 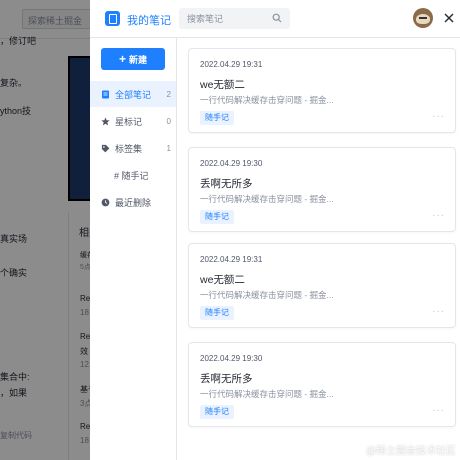 I want to click on sidebar-item-count: 2, so click(x=168, y=94).